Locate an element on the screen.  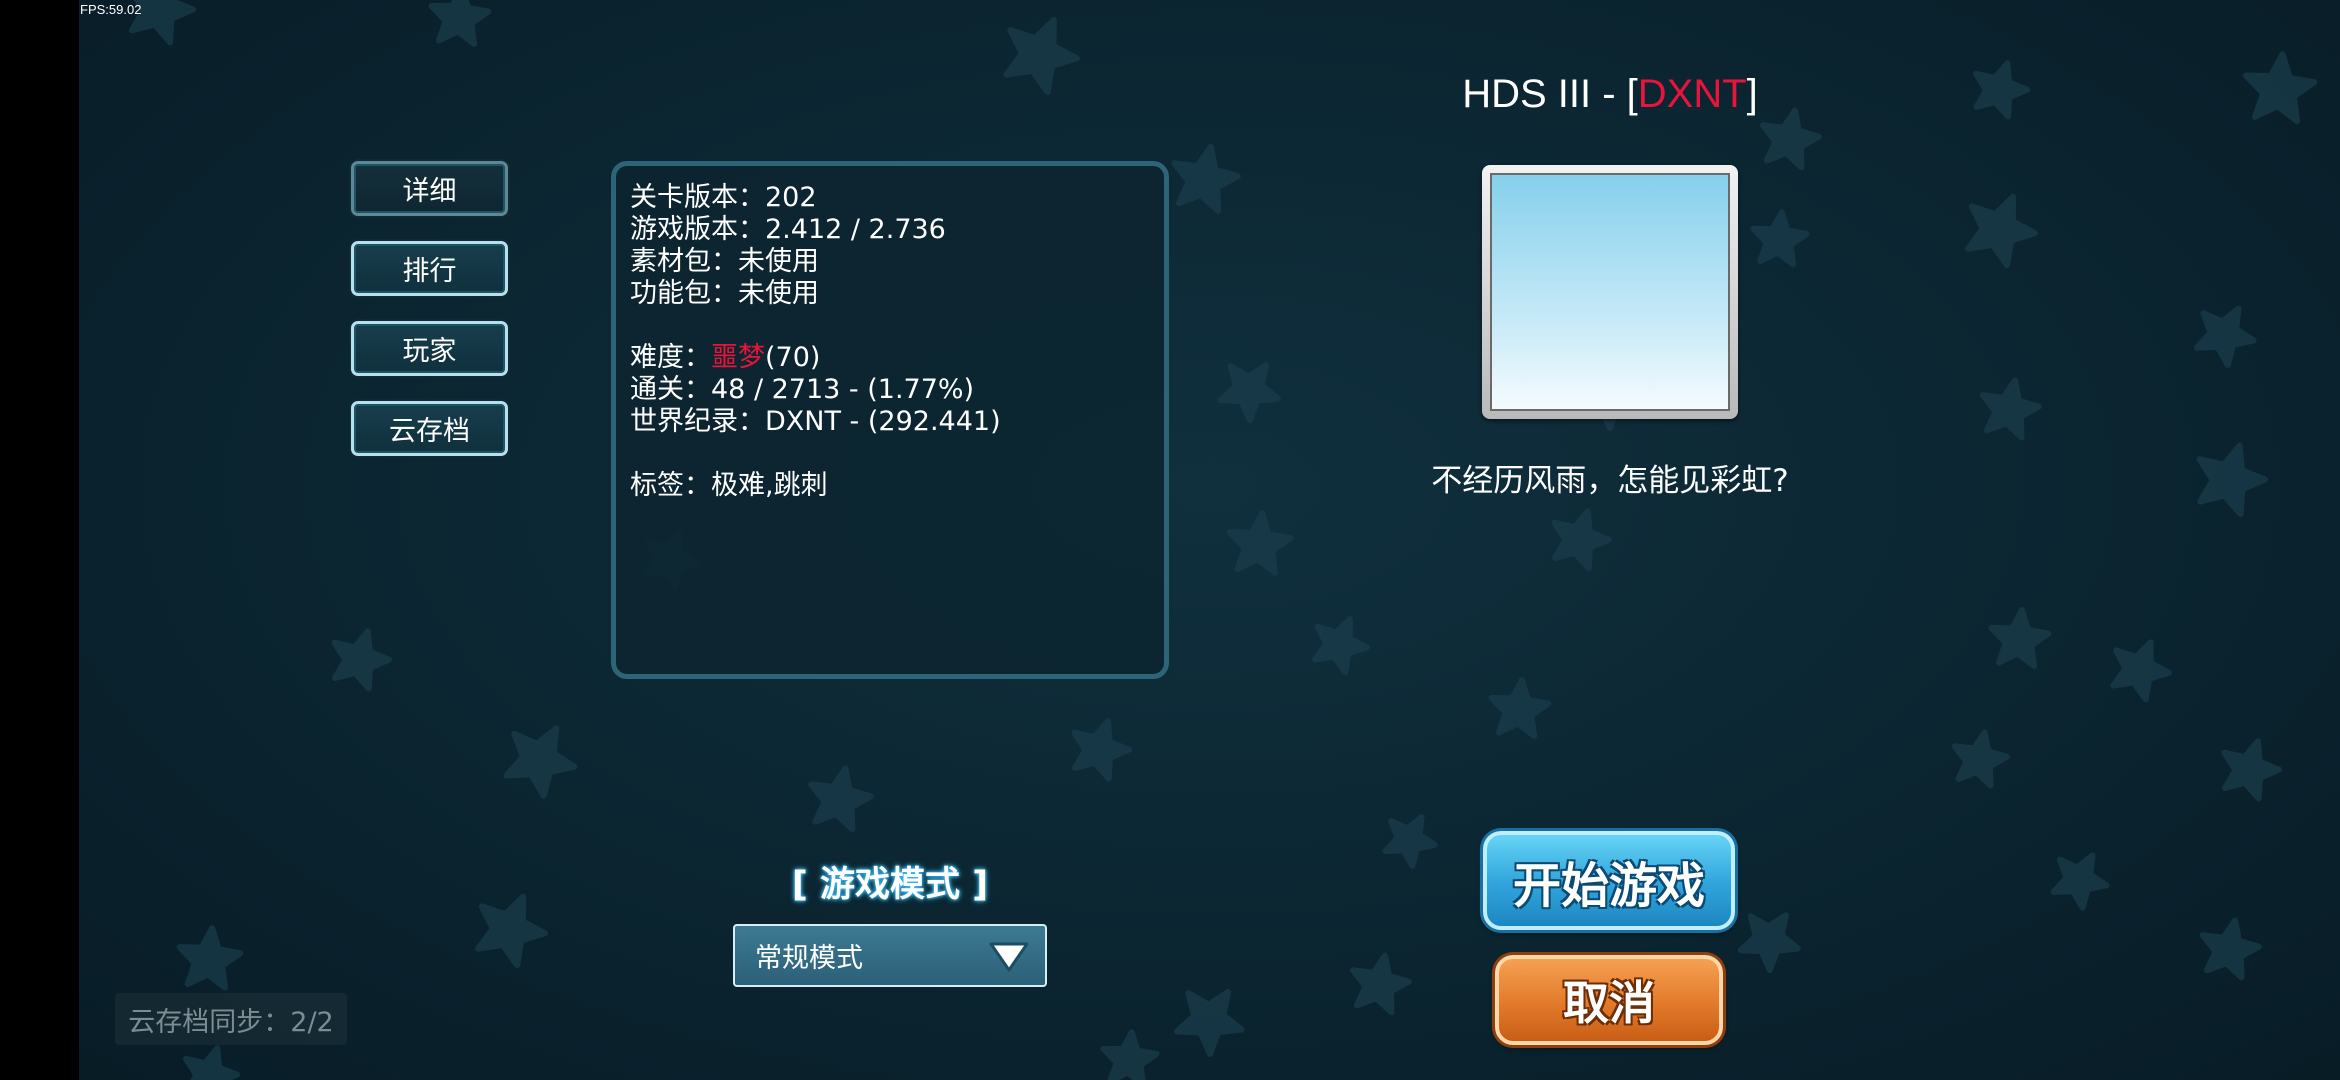
level-author: DXNT is located at coordinates (1692, 94).